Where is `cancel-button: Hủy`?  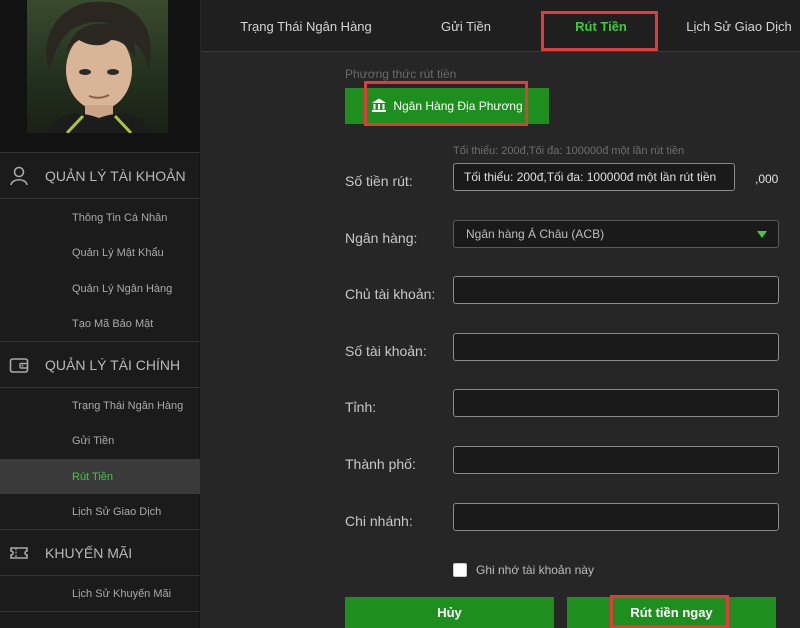 cancel-button: Hủy is located at coordinates (449, 612).